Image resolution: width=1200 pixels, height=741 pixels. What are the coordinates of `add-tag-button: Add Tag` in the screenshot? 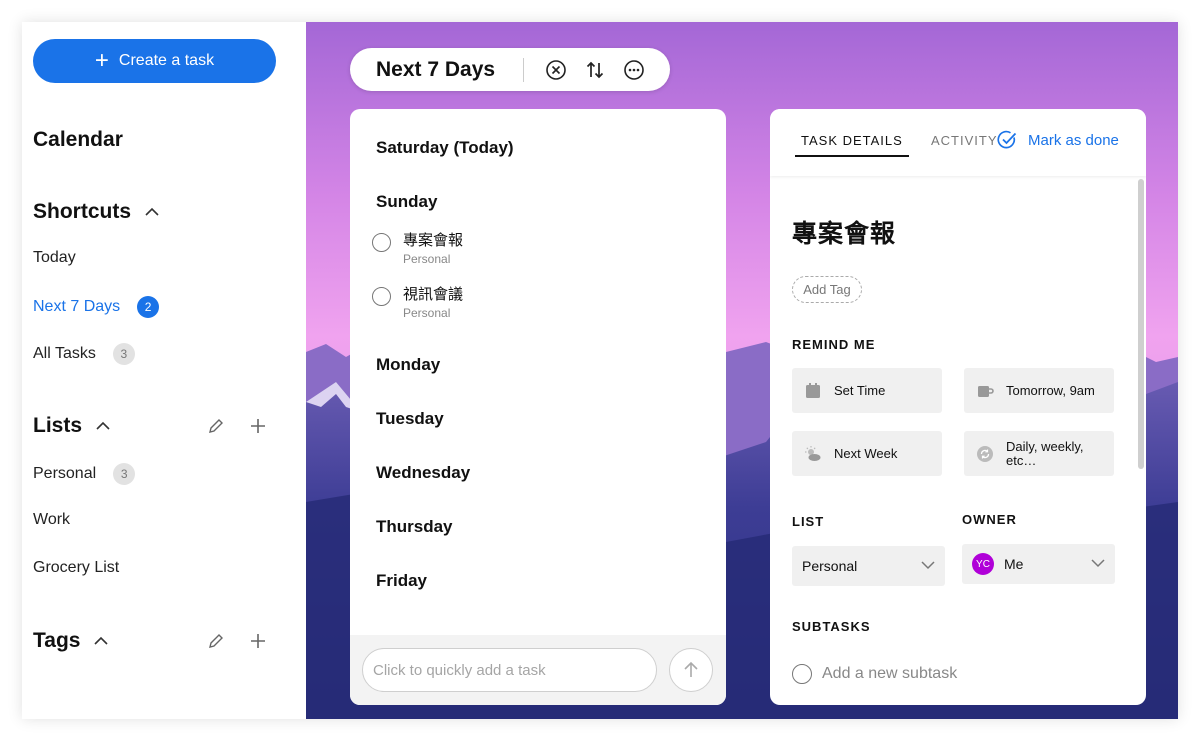 It's located at (827, 289).